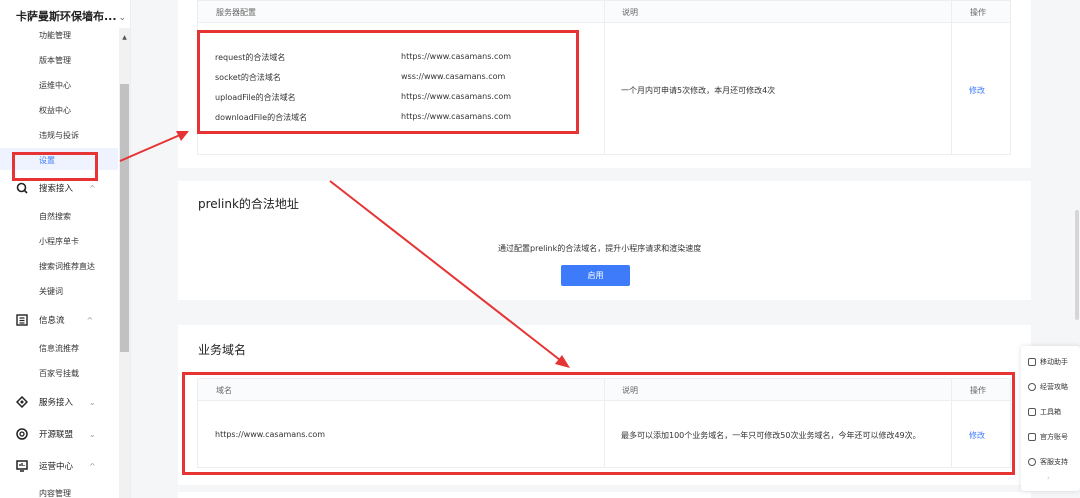 The width and height of the screenshot is (1080, 498). Describe the element at coordinates (59, 241) in the screenshot. I see `sidebar-item-mini-card: 小程序单卡` at that location.